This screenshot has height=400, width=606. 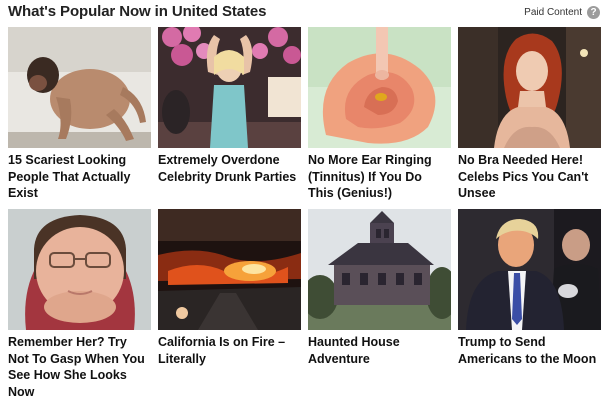 I want to click on woman-portrait-photo, so click(x=79, y=269).